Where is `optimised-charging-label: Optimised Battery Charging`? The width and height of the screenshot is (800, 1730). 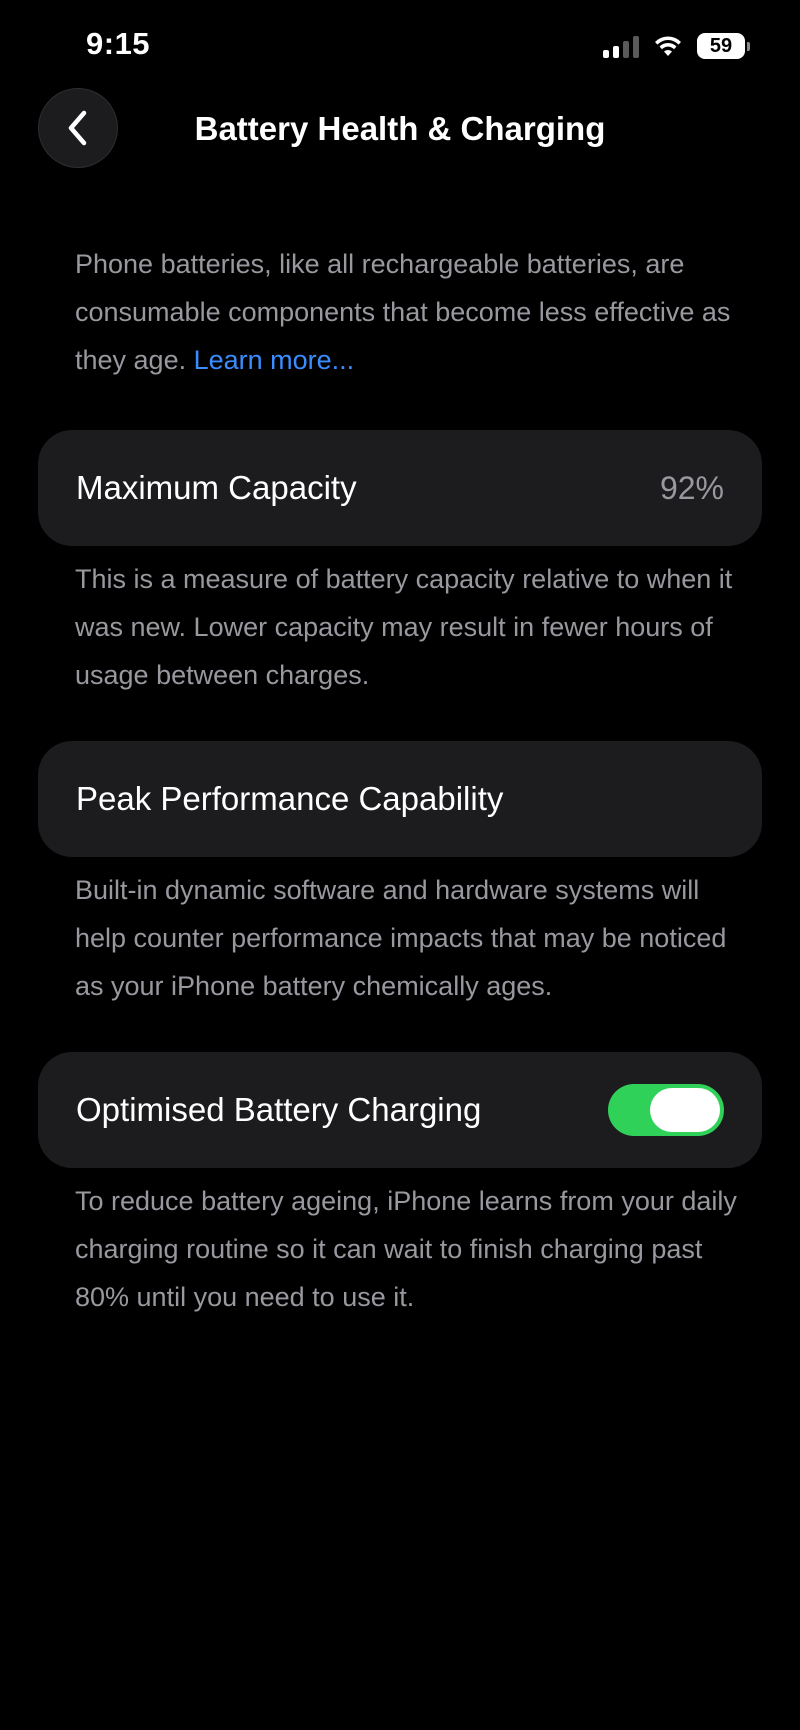
optimised-charging-label: Optimised Battery Charging is located at coordinates (279, 1109).